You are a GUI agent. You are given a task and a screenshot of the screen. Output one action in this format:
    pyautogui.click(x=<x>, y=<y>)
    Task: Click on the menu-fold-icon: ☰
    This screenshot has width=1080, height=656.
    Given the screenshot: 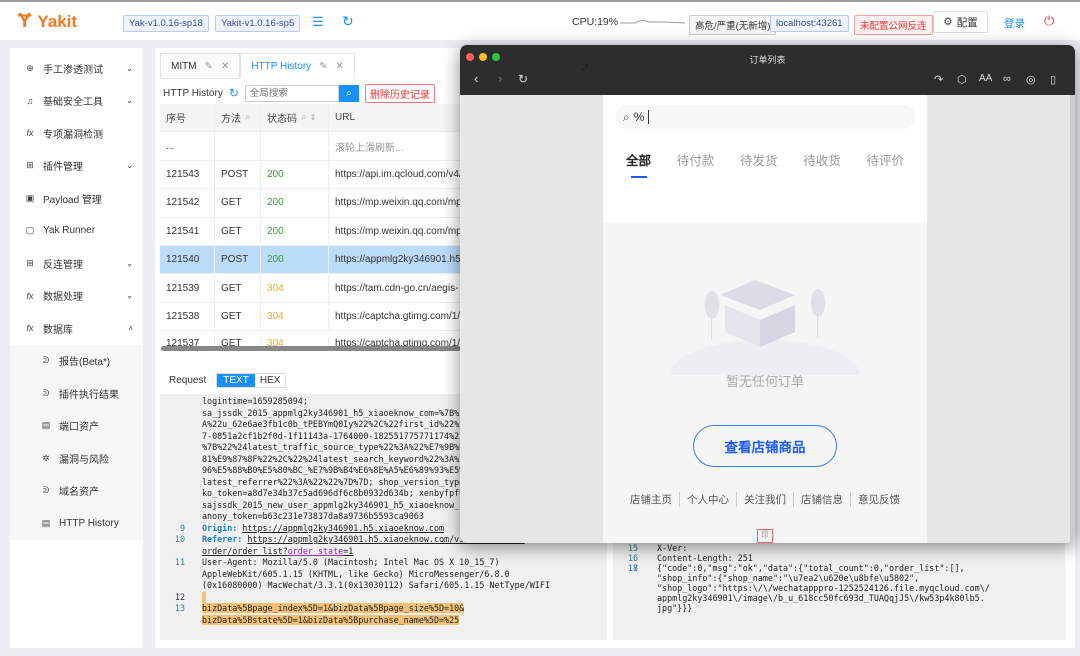 What is the action you would take?
    pyautogui.click(x=318, y=22)
    